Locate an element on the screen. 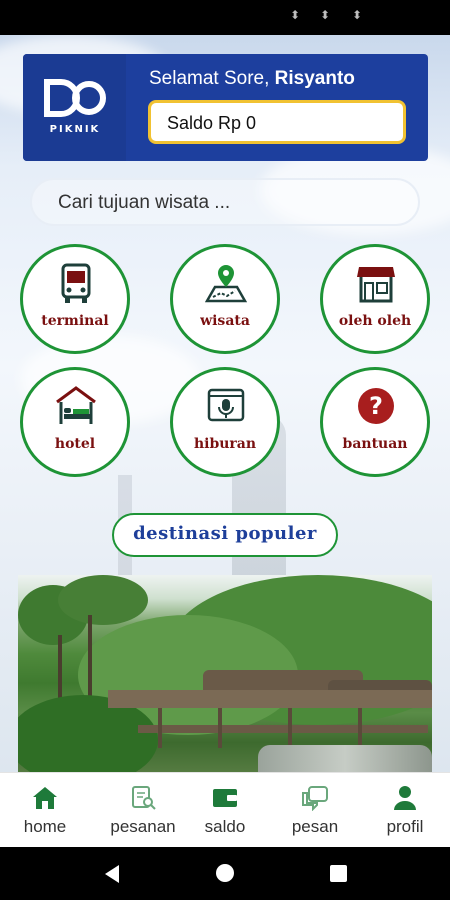 This screenshot has width=450, height=900. saldo-button: Saldo Rp 0 is located at coordinates (277, 122).